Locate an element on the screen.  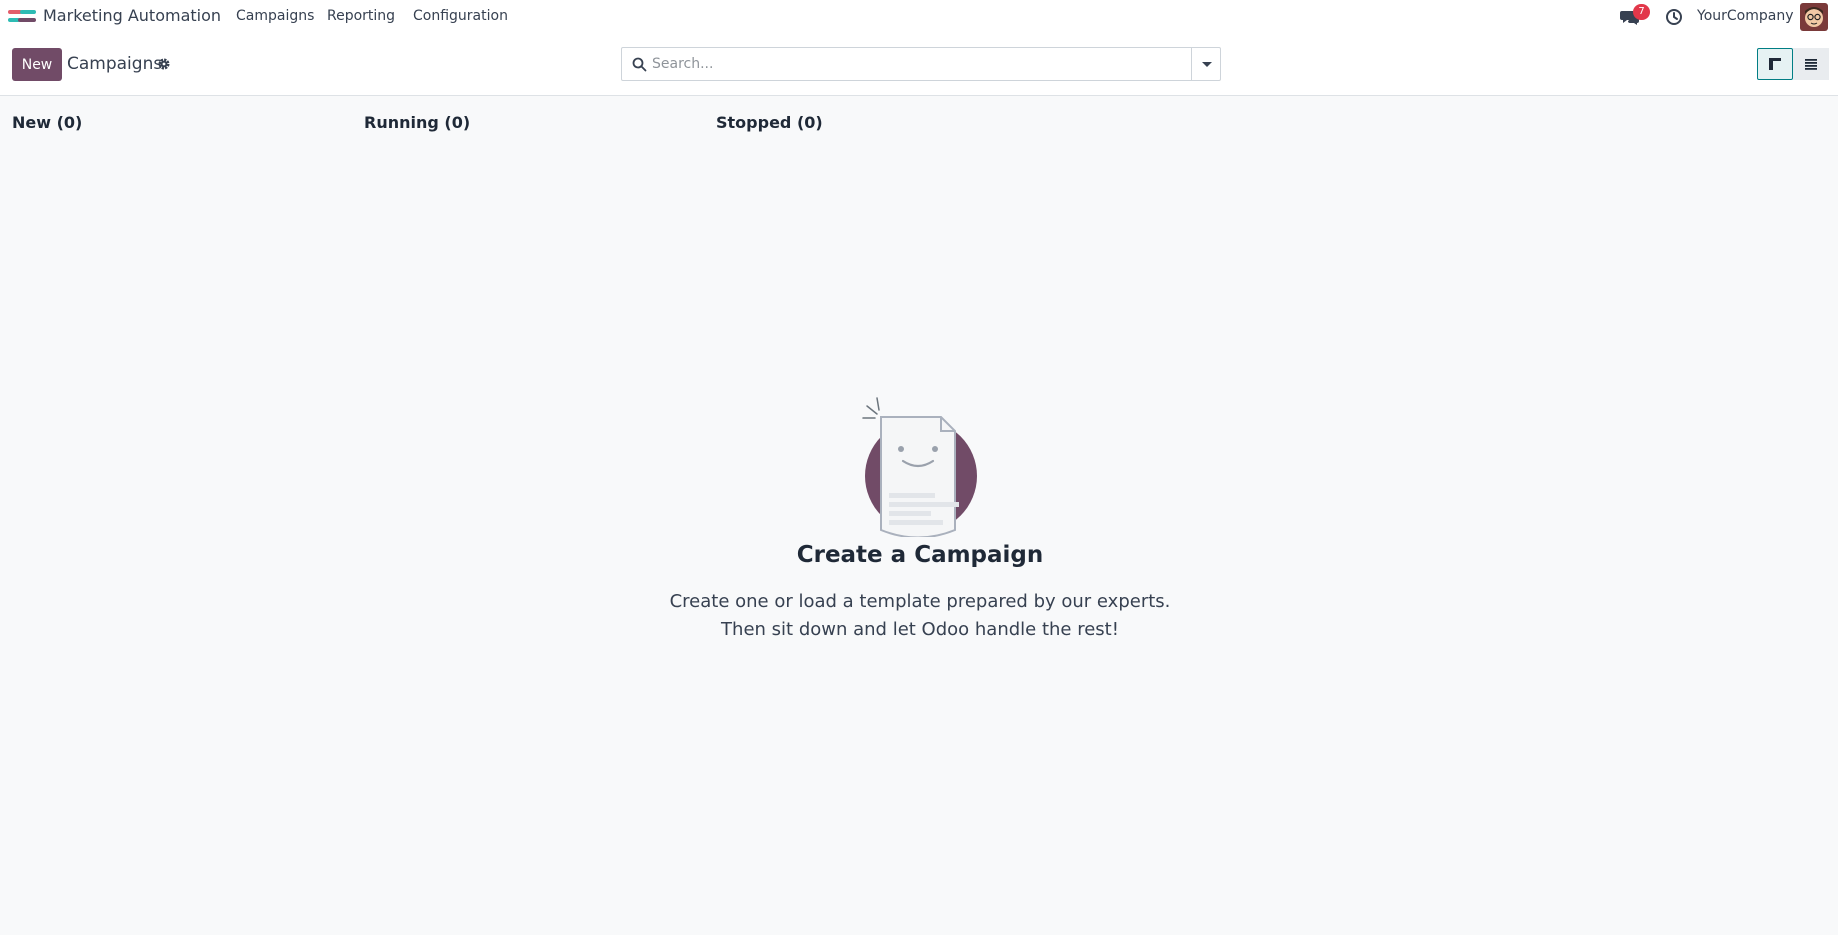
search-bar is located at coordinates (921, 64).